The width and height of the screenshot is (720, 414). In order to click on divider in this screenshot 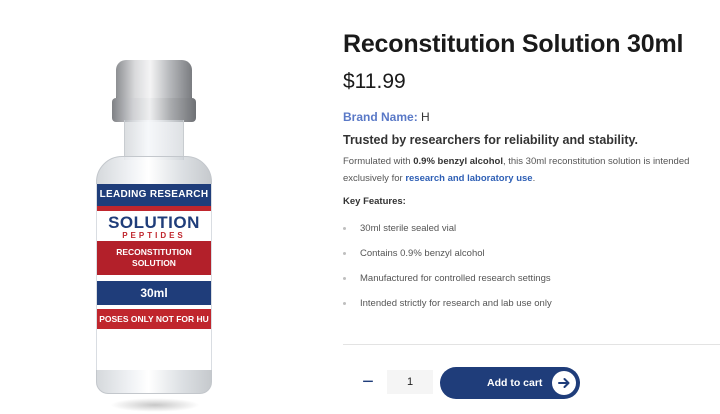, I will do `click(531, 344)`.